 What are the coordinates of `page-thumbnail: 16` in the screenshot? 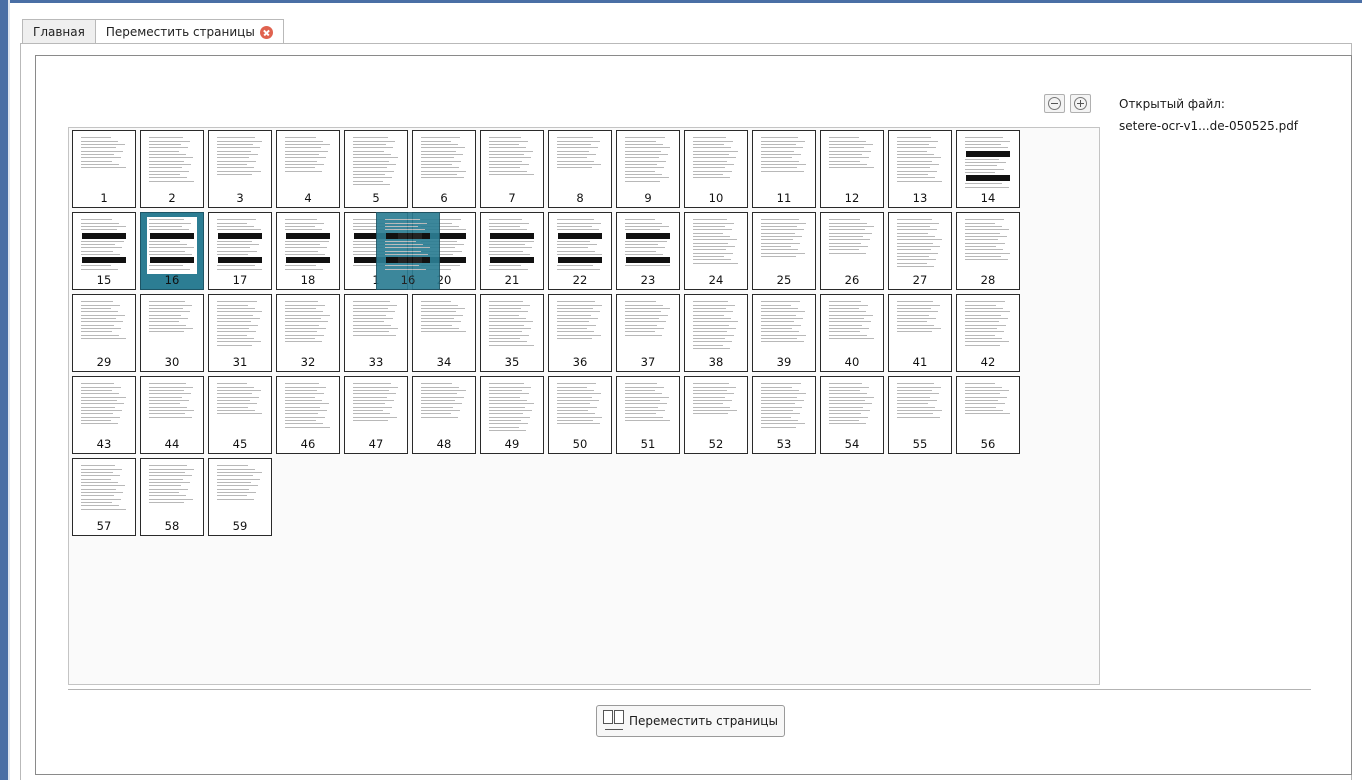 It's located at (172, 251).